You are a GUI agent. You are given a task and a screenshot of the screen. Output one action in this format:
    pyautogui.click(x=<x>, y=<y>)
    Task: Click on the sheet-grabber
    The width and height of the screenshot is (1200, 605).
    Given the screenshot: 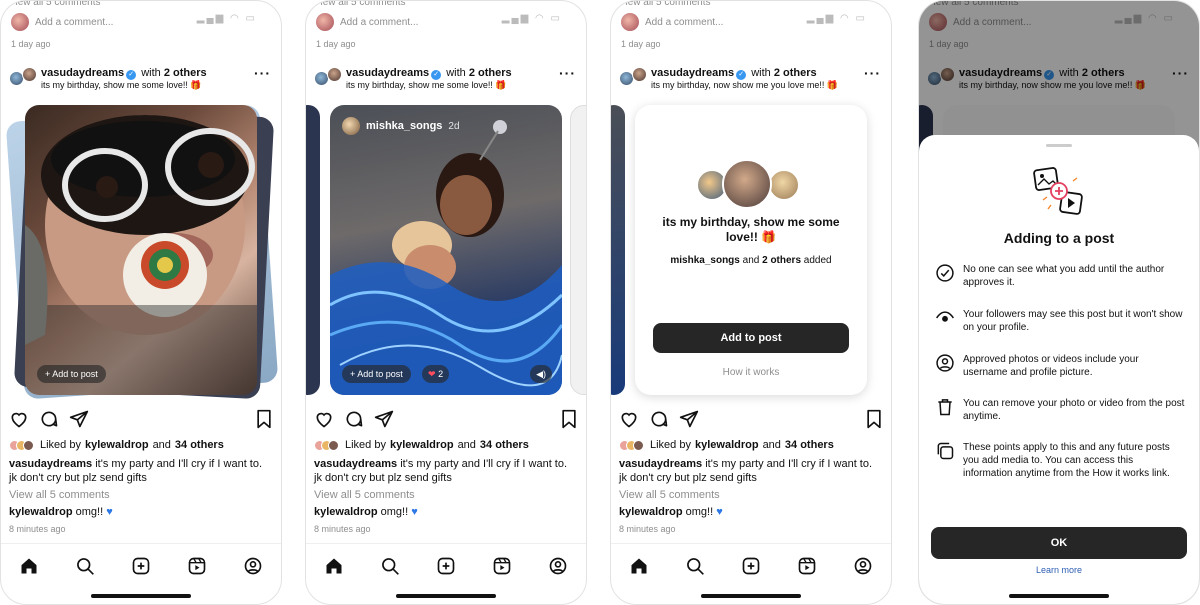 What is the action you would take?
    pyautogui.click(x=1059, y=145)
    